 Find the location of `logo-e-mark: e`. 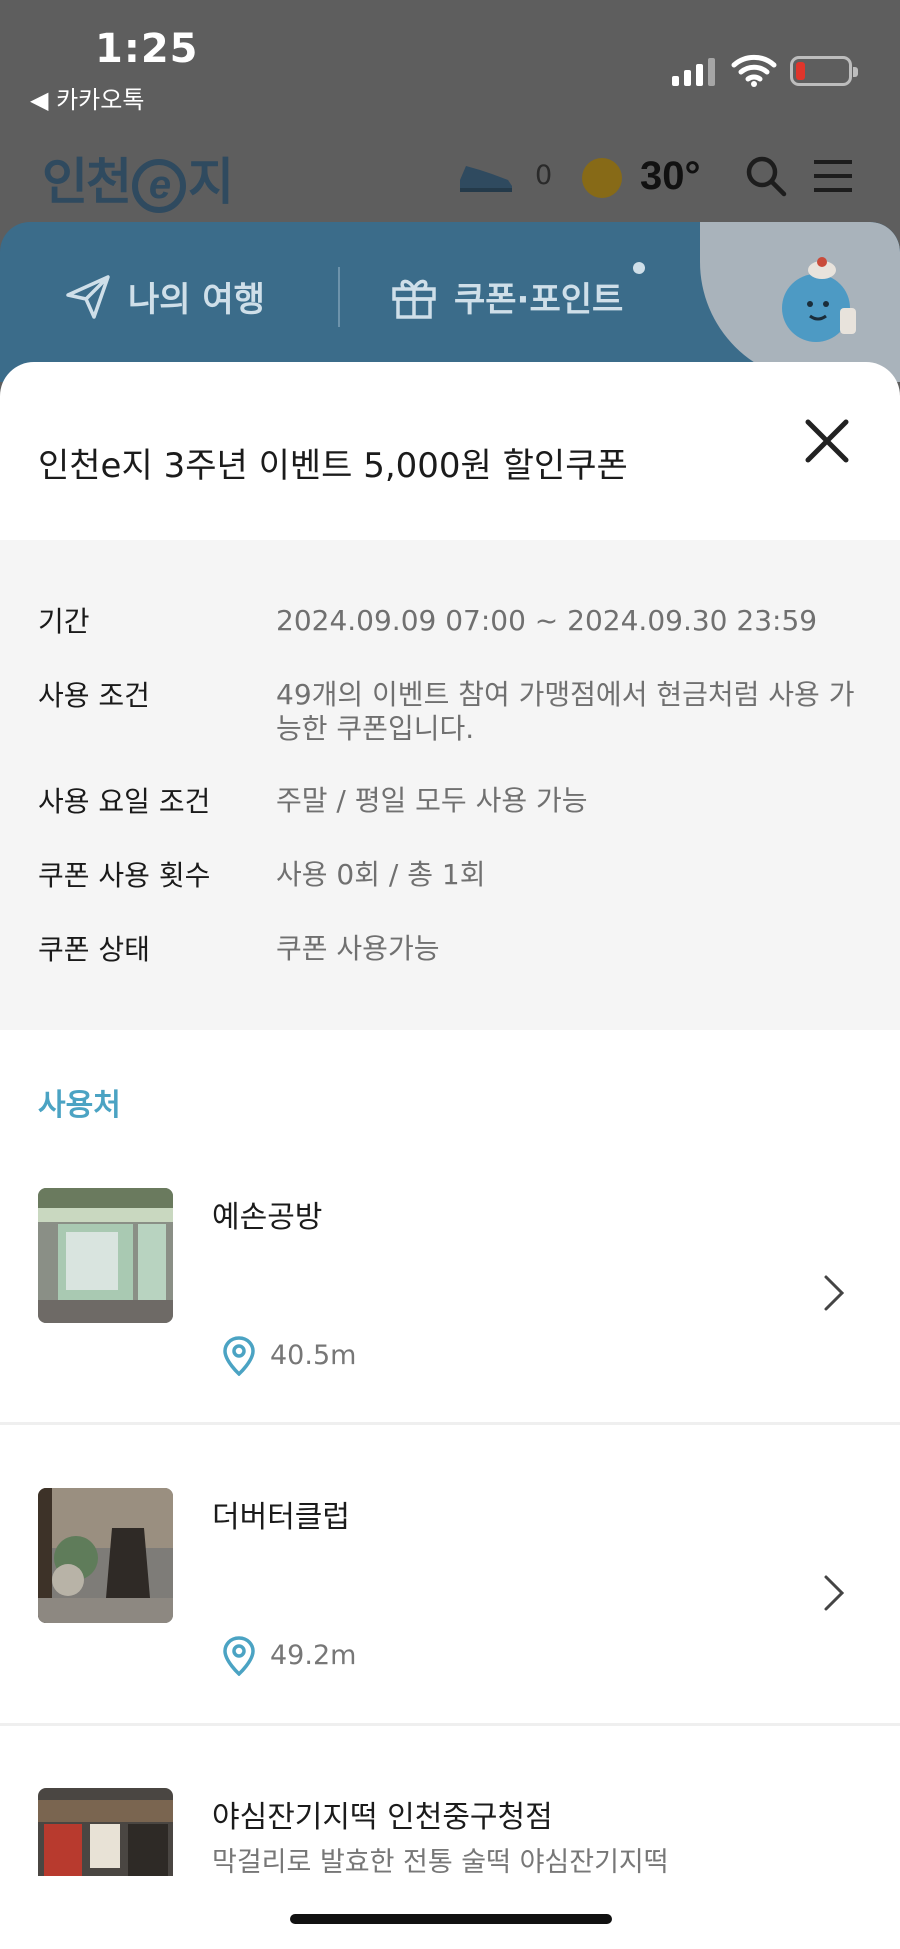

logo-e-mark: e is located at coordinates (159, 185).